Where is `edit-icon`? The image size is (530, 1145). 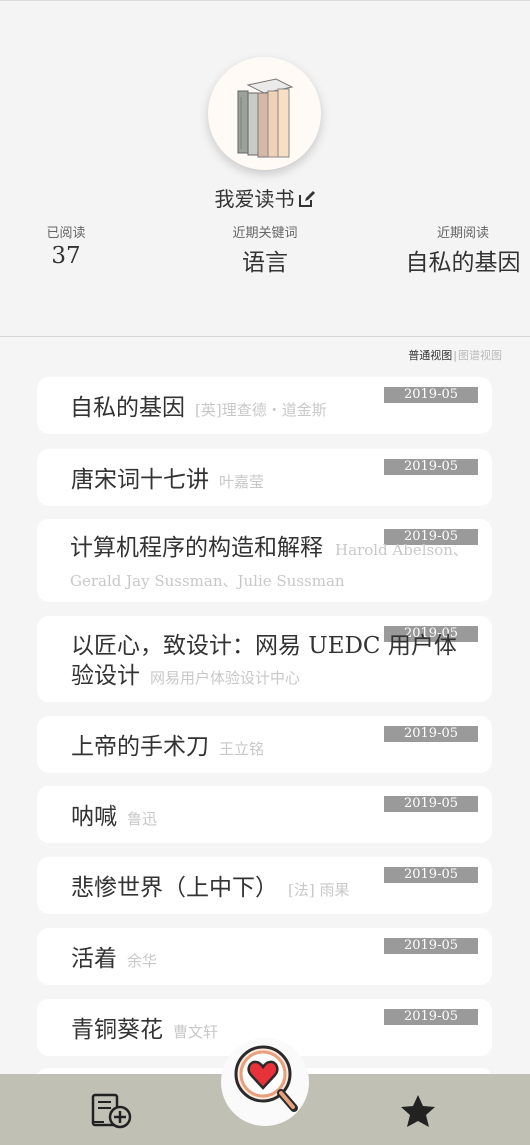
edit-icon is located at coordinates (307, 201).